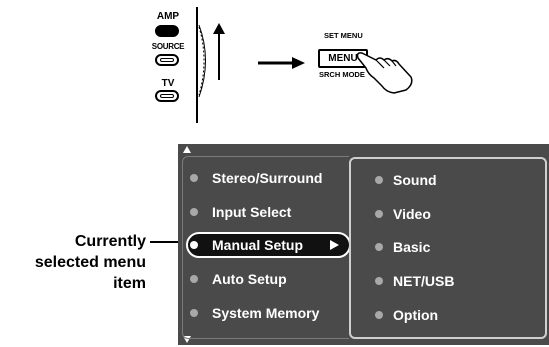 This screenshot has width=549, height=347. Describe the element at coordinates (412, 214) in the screenshot. I see `submenu-item-label: Video` at that location.